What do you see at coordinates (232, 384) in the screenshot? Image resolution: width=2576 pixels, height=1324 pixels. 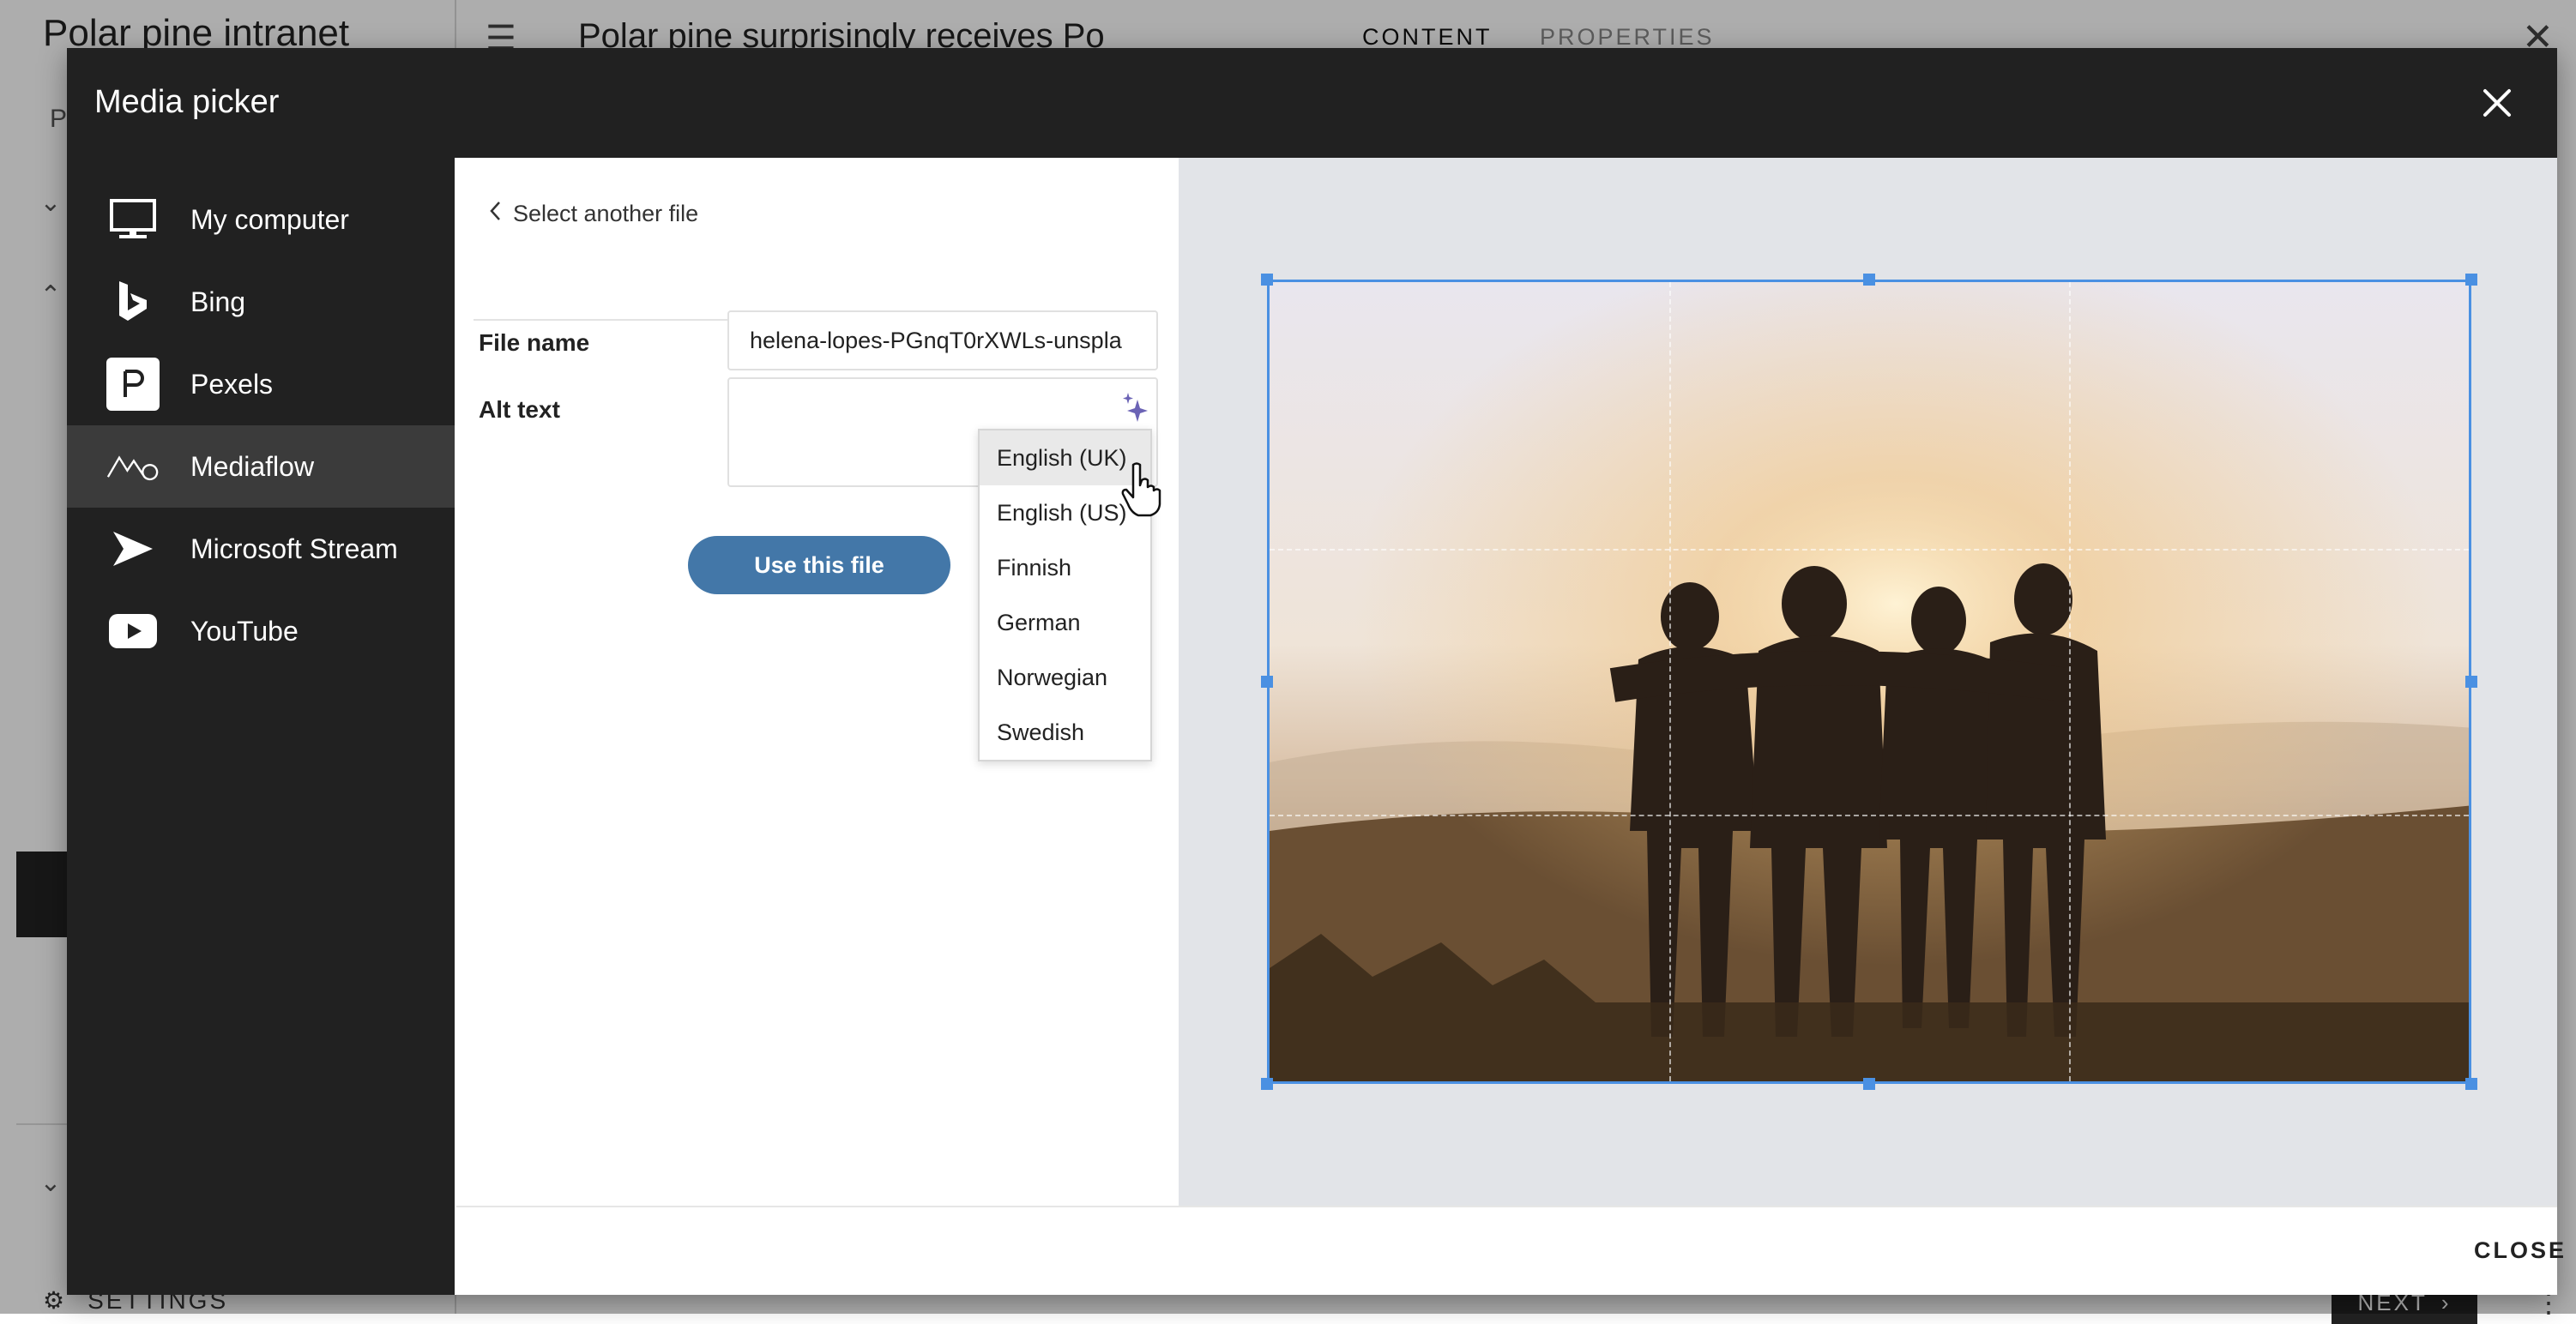 I see `source-label: Pexels` at bounding box center [232, 384].